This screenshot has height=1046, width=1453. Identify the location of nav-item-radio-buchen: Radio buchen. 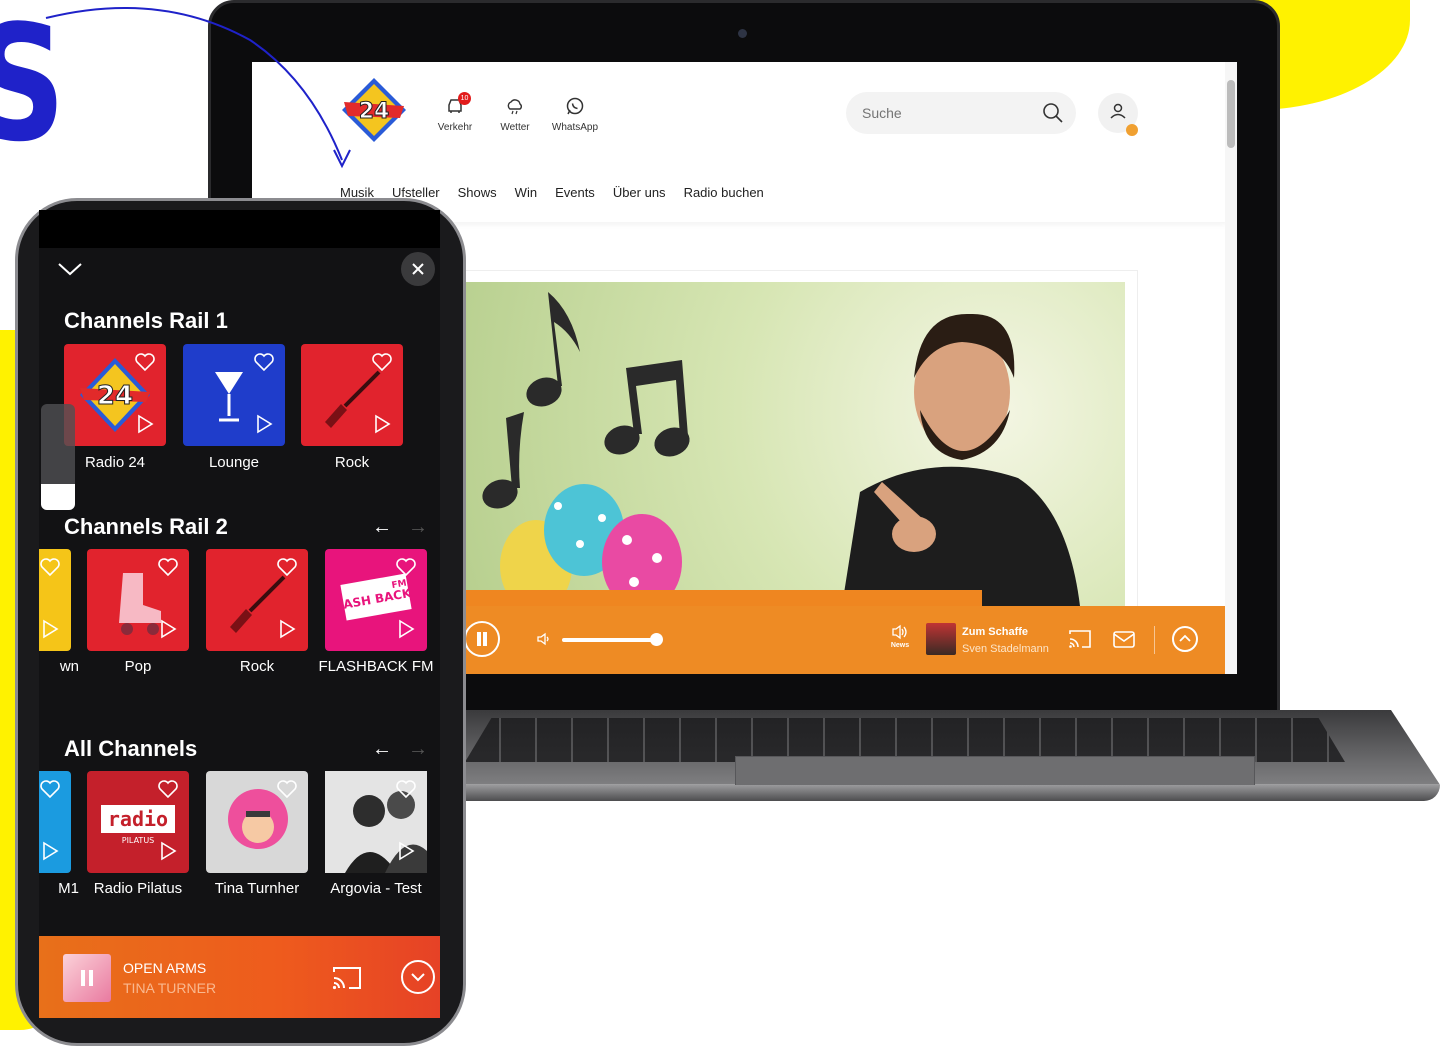
(724, 192).